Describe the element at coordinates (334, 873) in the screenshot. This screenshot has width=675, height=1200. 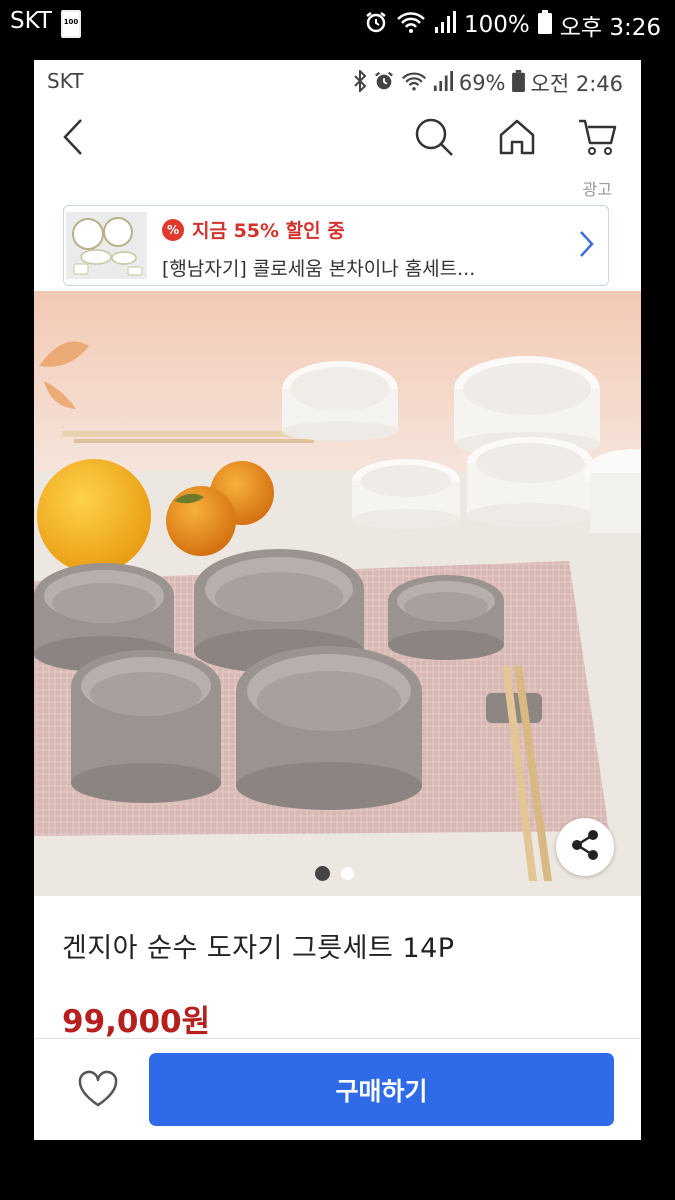
I see `carousel-indicator` at that location.